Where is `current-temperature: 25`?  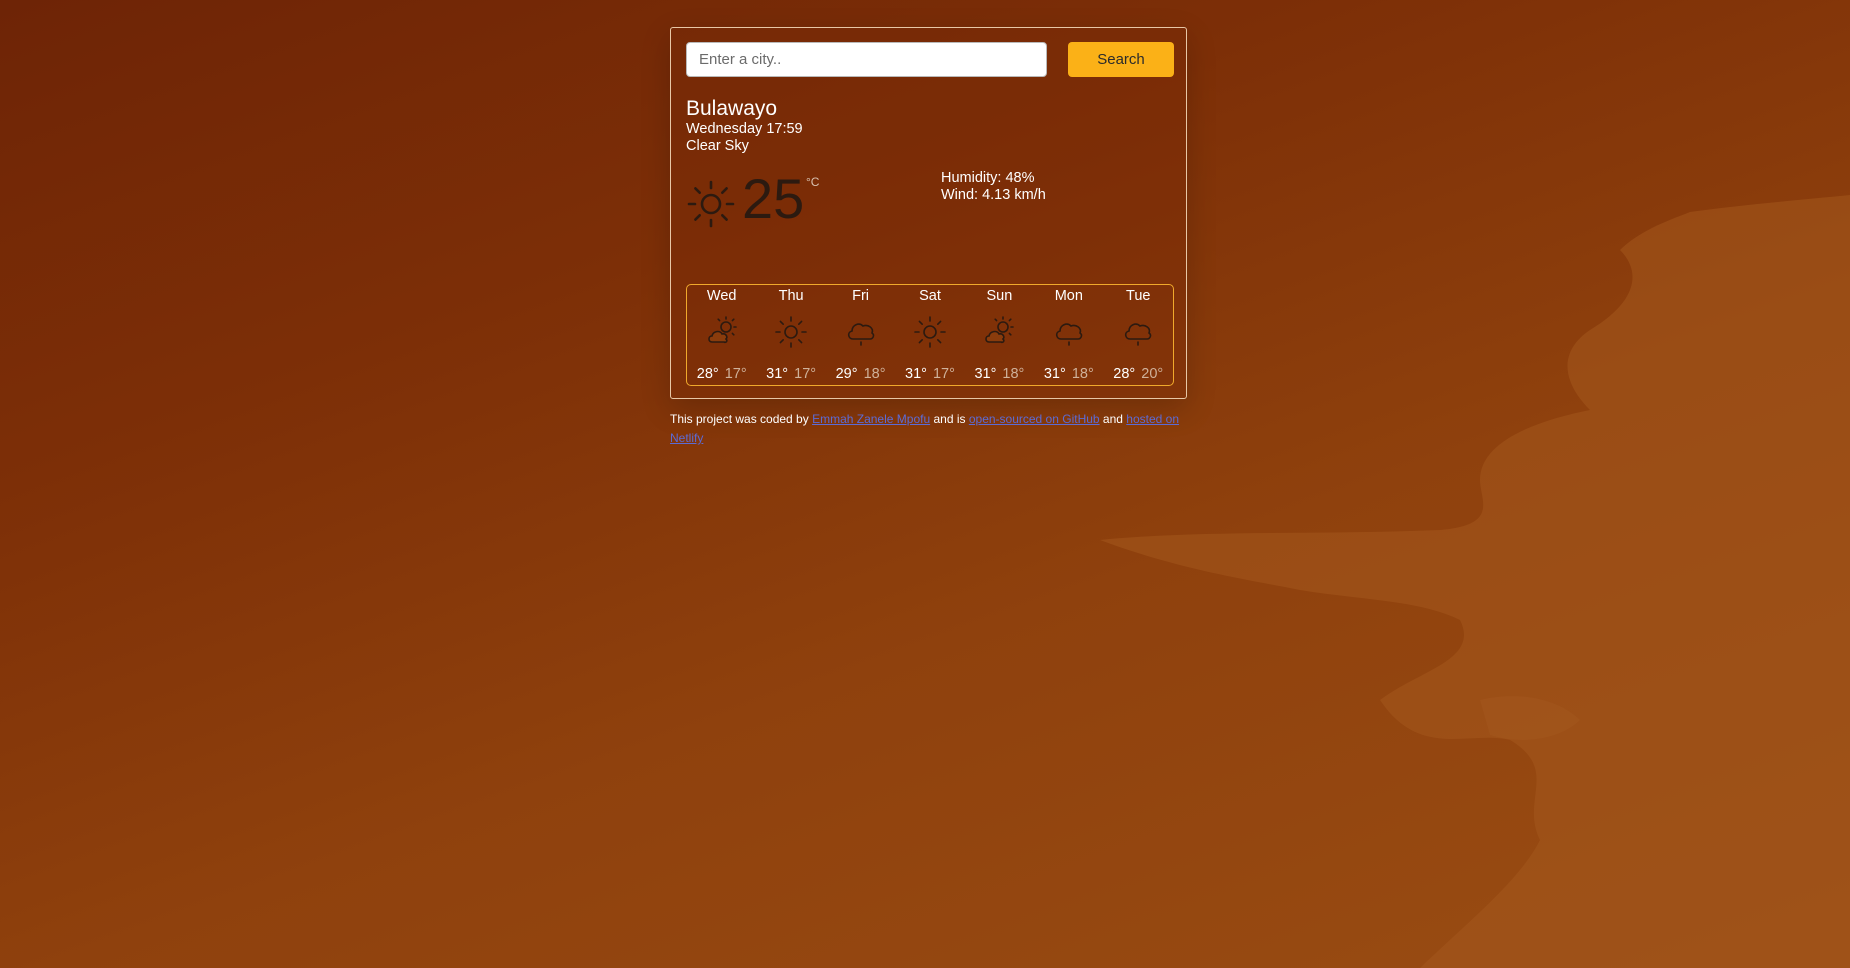 current-temperature: 25 is located at coordinates (773, 198).